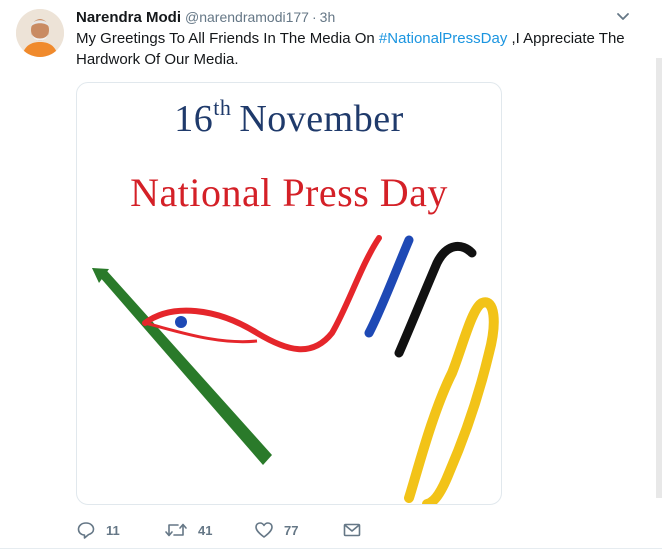  What do you see at coordinates (188, 530) in the screenshot?
I see `retweet-button: 41` at bounding box center [188, 530].